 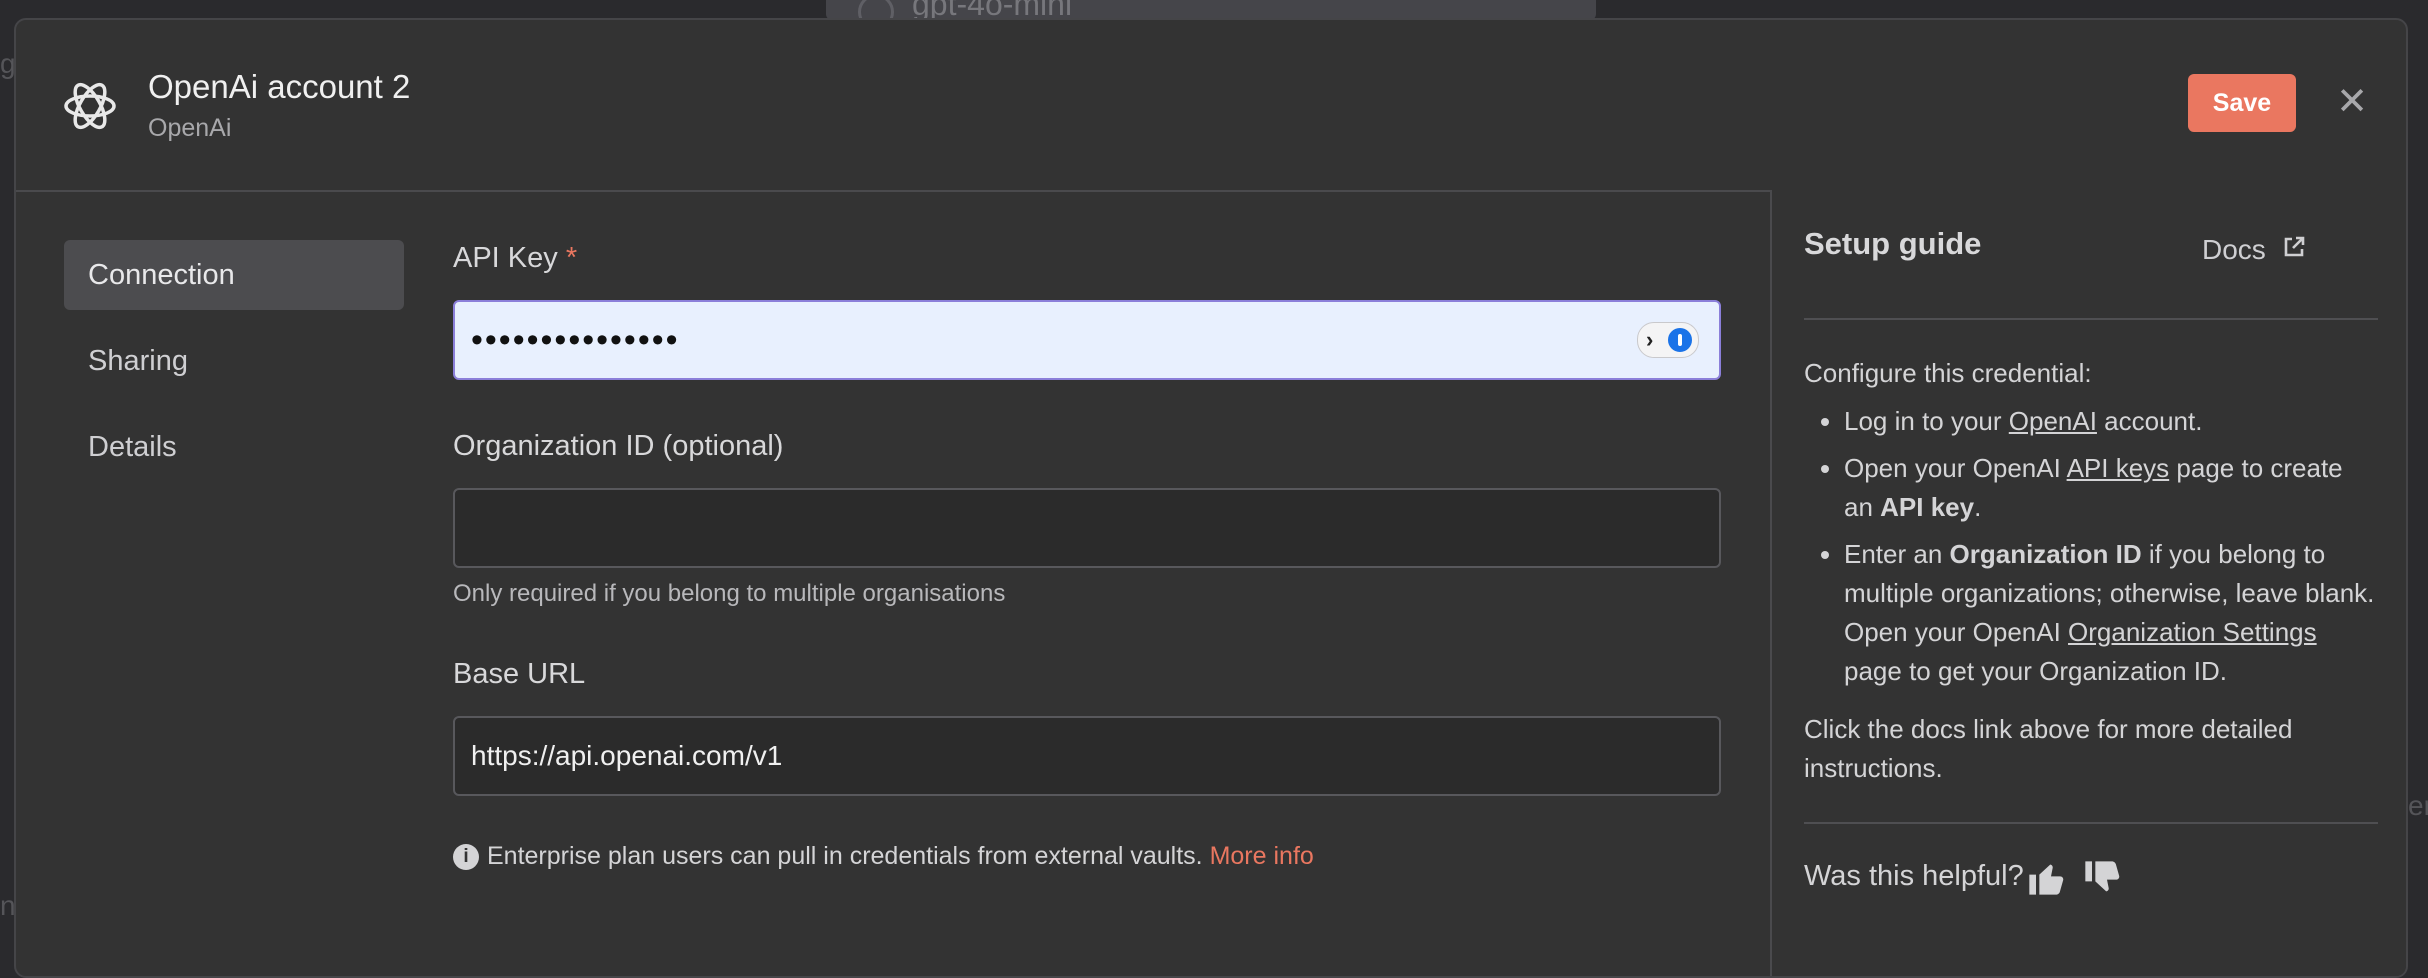 What do you see at coordinates (2053, 421) in the screenshot?
I see `openai-link: OpenAI` at bounding box center [2053, 421].